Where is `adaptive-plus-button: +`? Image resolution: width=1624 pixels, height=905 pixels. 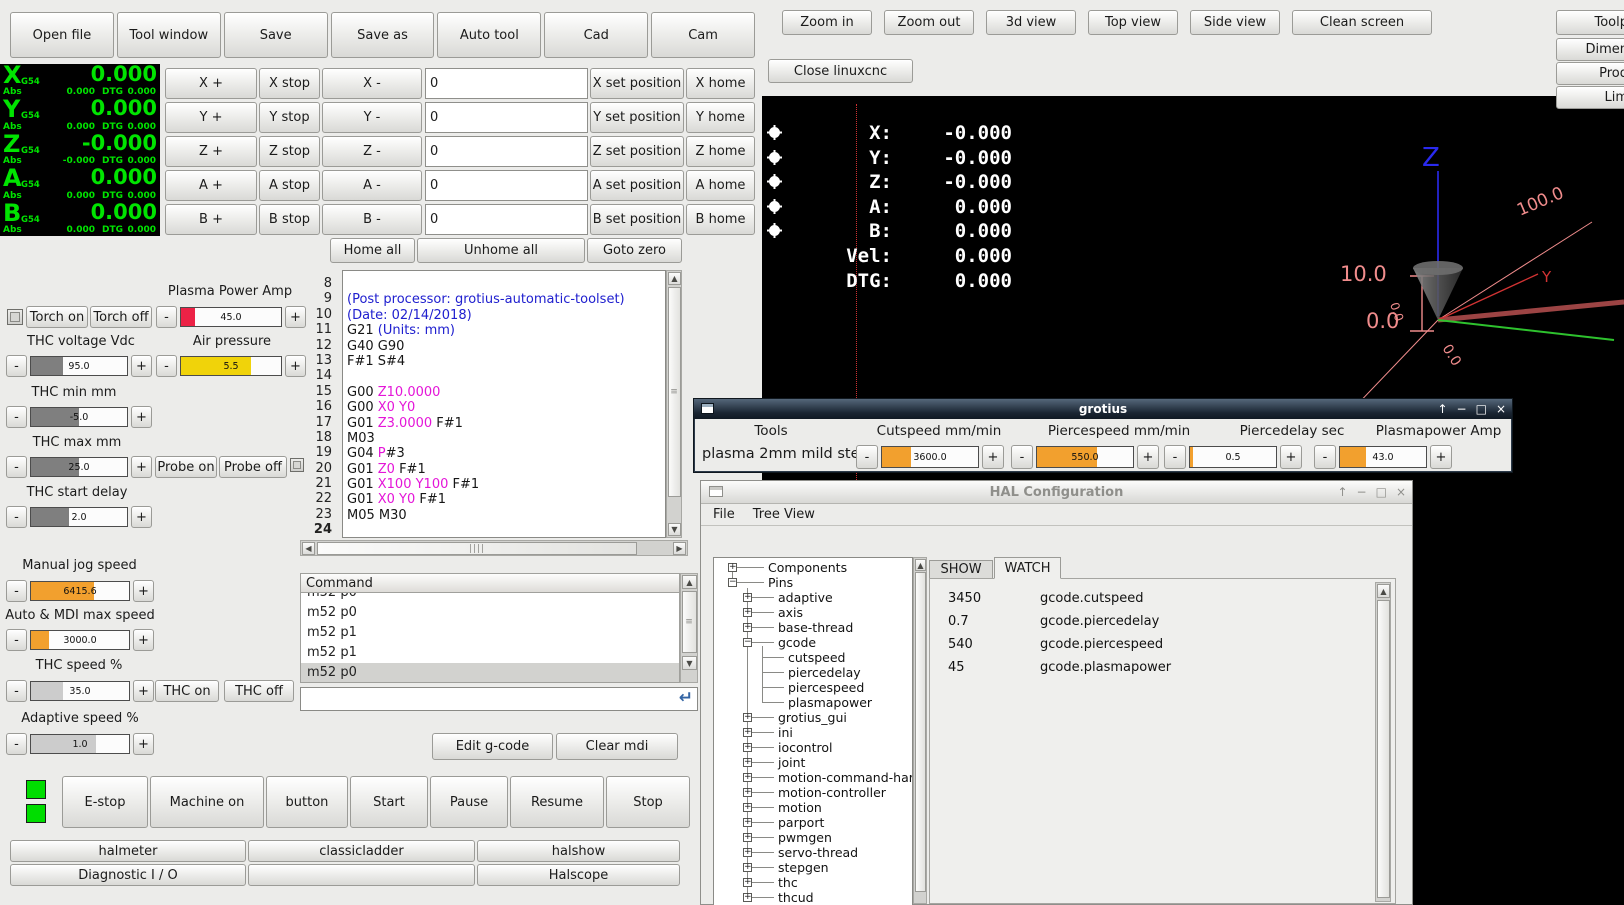 adaptive-plus-button: + is located at coordinates (143, 744).